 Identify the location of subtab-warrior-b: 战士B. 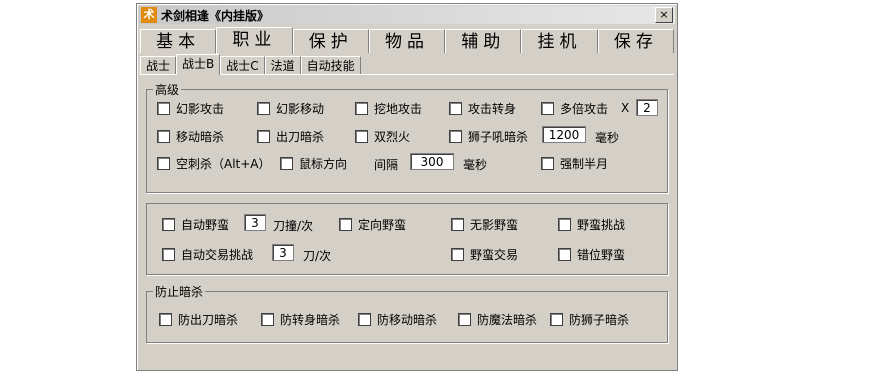
(198, 64).